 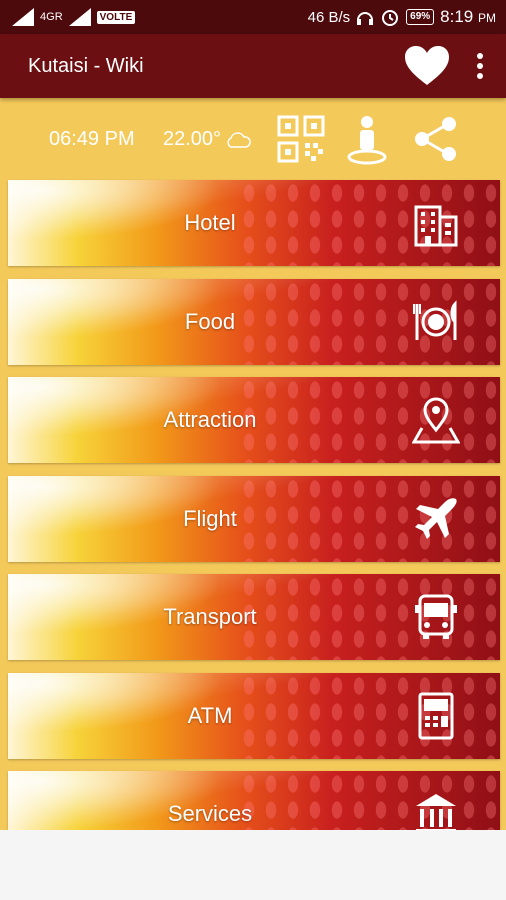 I want to click on alarm-icon, so click(x=390, y=18).